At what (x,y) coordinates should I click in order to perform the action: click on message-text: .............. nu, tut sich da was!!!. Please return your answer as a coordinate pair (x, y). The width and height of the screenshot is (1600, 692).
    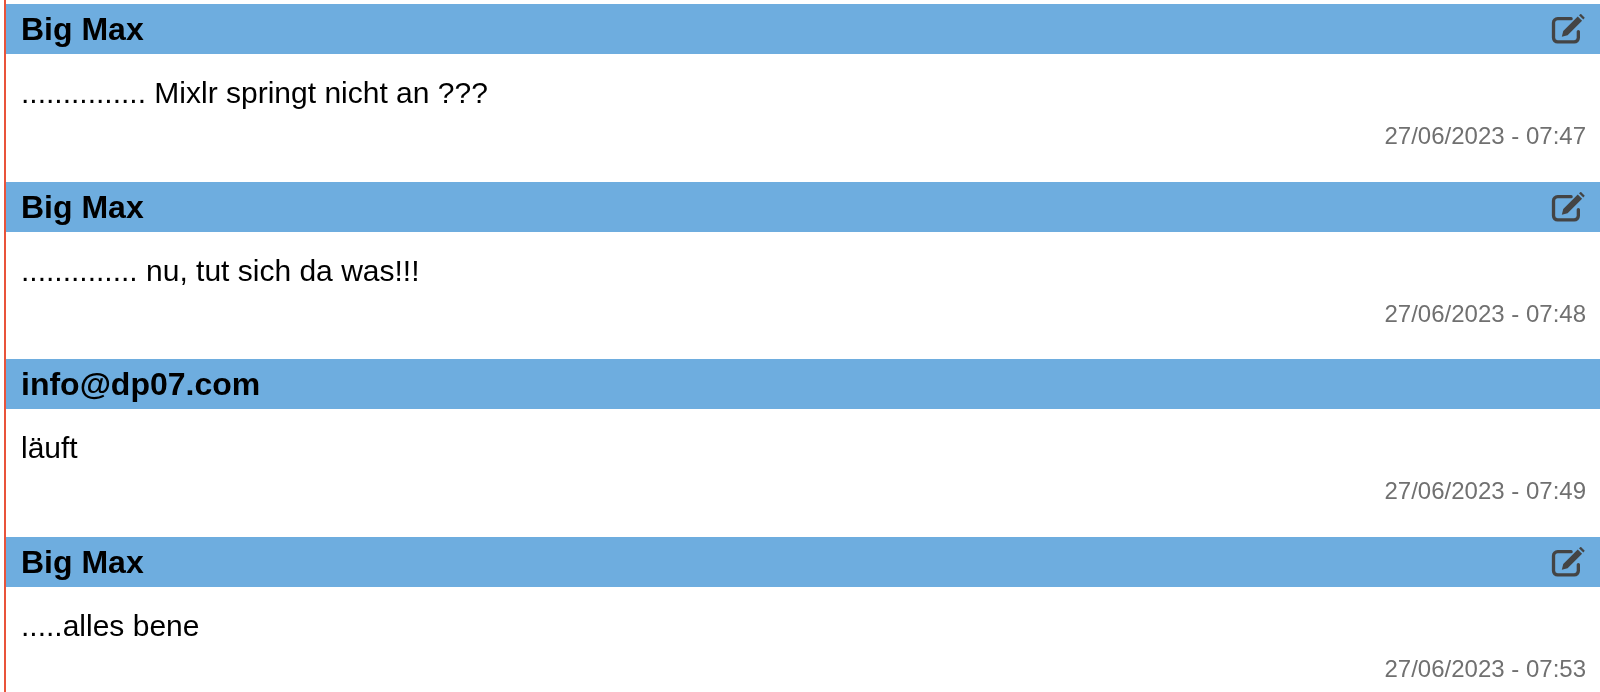
    Looking at the image, I should click on (220, 270).